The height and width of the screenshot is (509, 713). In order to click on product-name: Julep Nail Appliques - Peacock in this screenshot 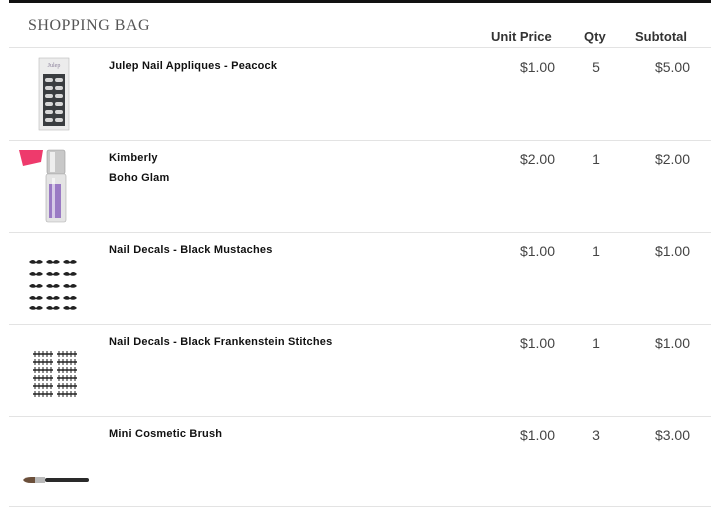, I will do `click(193, 66)`.